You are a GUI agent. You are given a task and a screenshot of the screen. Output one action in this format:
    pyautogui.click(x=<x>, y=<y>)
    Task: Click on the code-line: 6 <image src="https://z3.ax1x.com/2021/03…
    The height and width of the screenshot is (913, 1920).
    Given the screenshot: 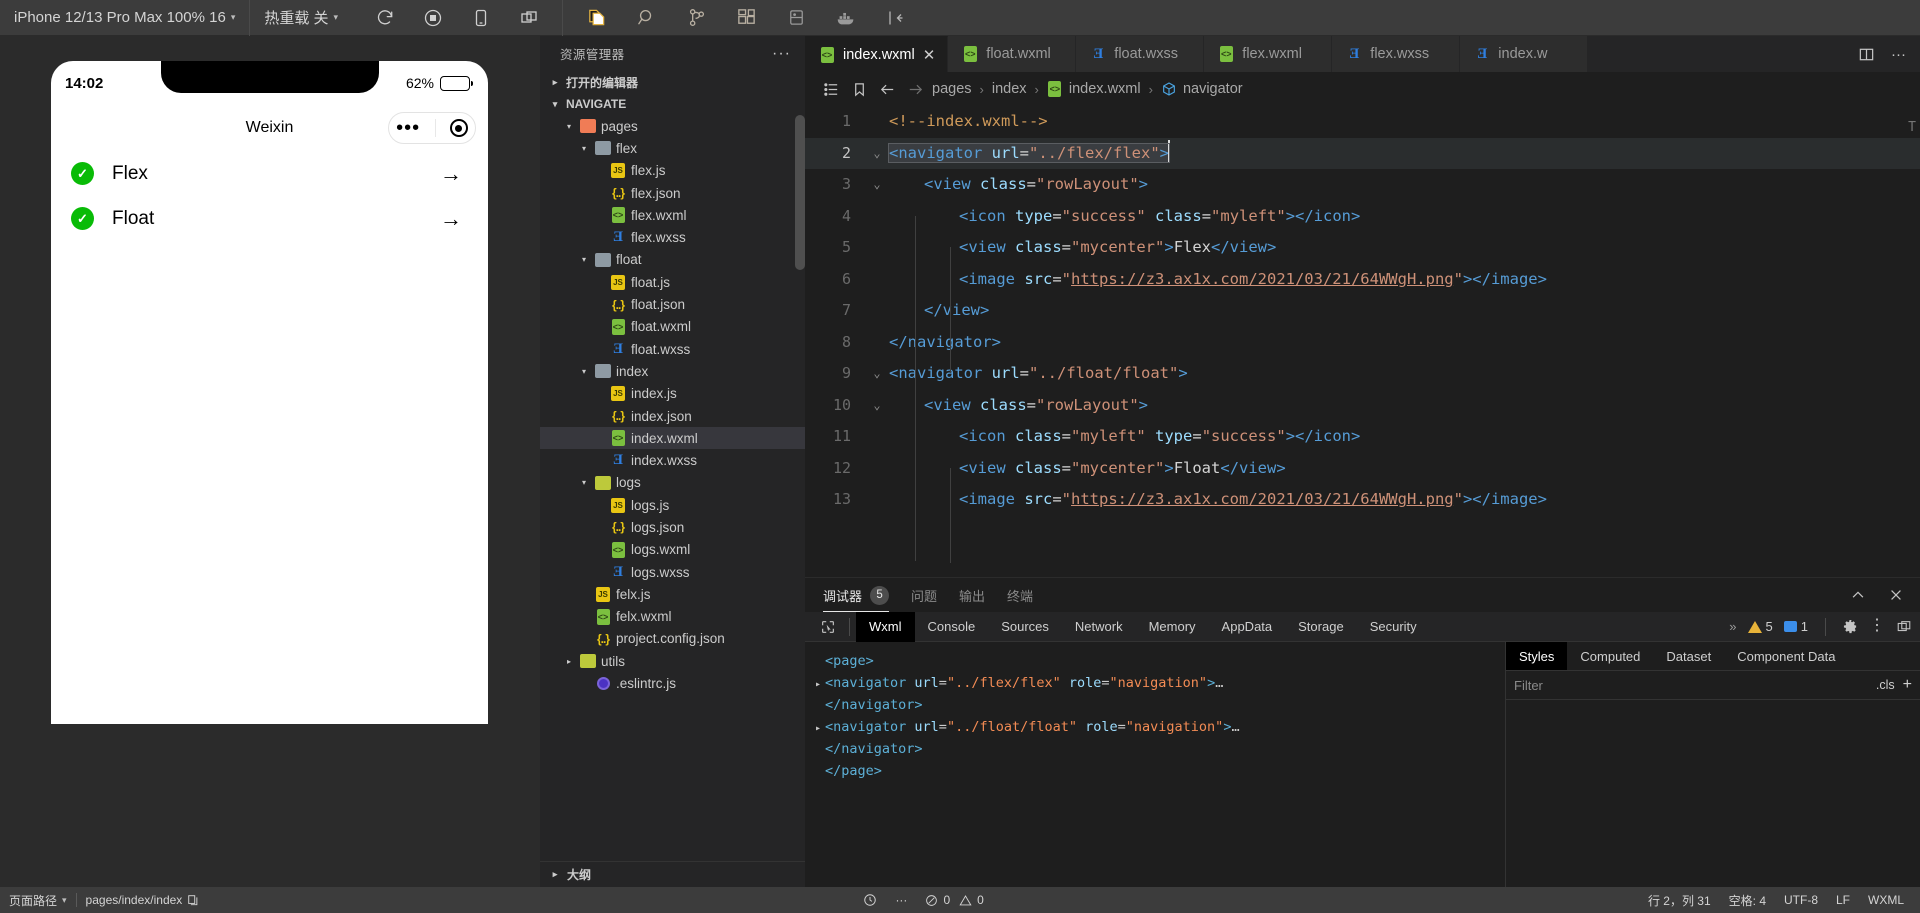 What is the action you would take?
    pyautogui.click(x=1362, y=280)
    